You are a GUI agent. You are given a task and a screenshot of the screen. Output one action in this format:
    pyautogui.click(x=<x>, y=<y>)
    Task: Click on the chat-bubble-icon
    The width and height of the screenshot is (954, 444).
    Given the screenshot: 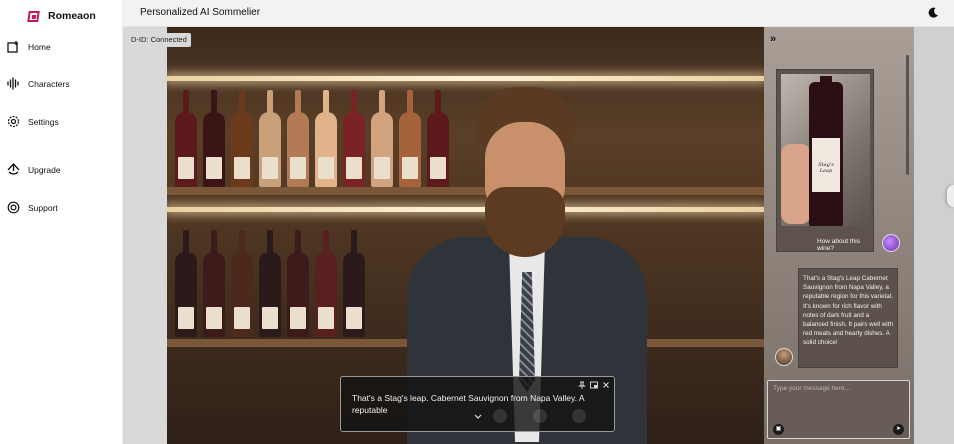 What is the action you would take?
    pyautogui.click(x=579, y=416)
    